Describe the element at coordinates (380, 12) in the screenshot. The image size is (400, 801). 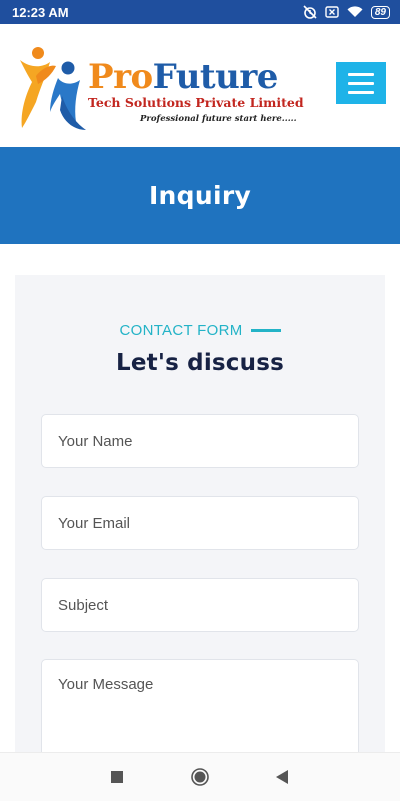
I see `battery-icon: 89` at that location.